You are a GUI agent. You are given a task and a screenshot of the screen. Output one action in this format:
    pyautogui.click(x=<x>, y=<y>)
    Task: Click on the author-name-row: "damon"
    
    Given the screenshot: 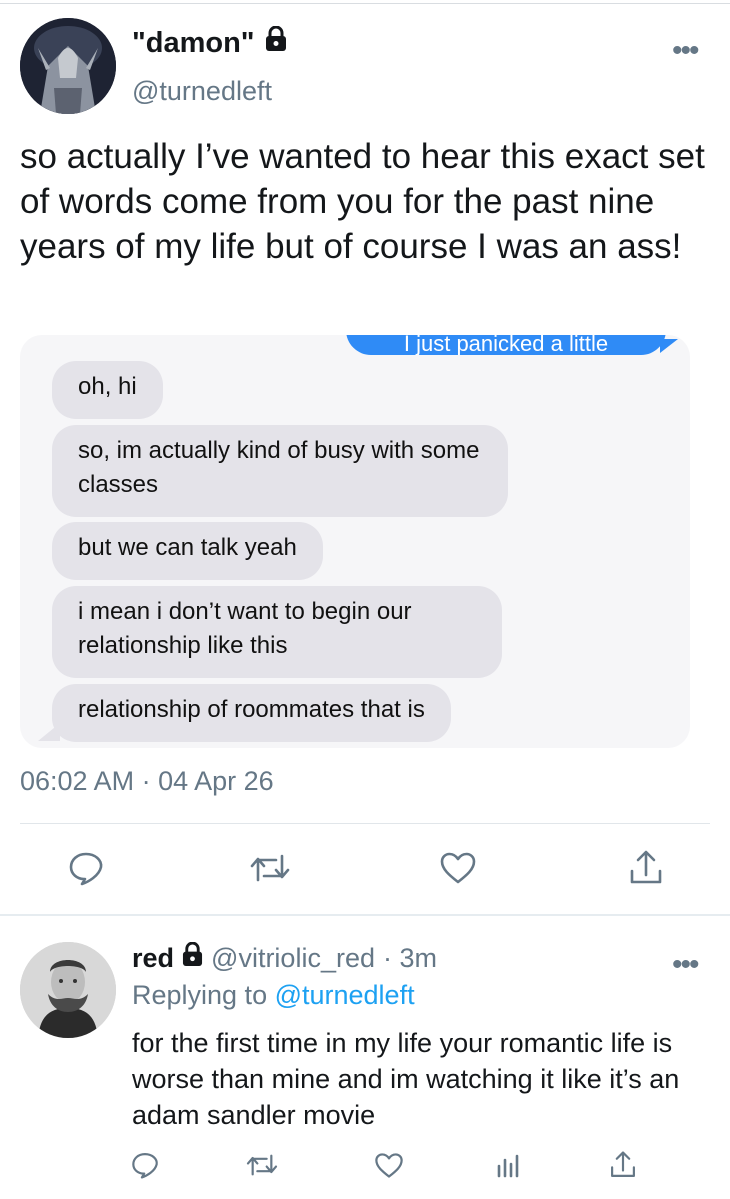 What is the action you would take?
    pyautogui.click(x=209, y=42)
    